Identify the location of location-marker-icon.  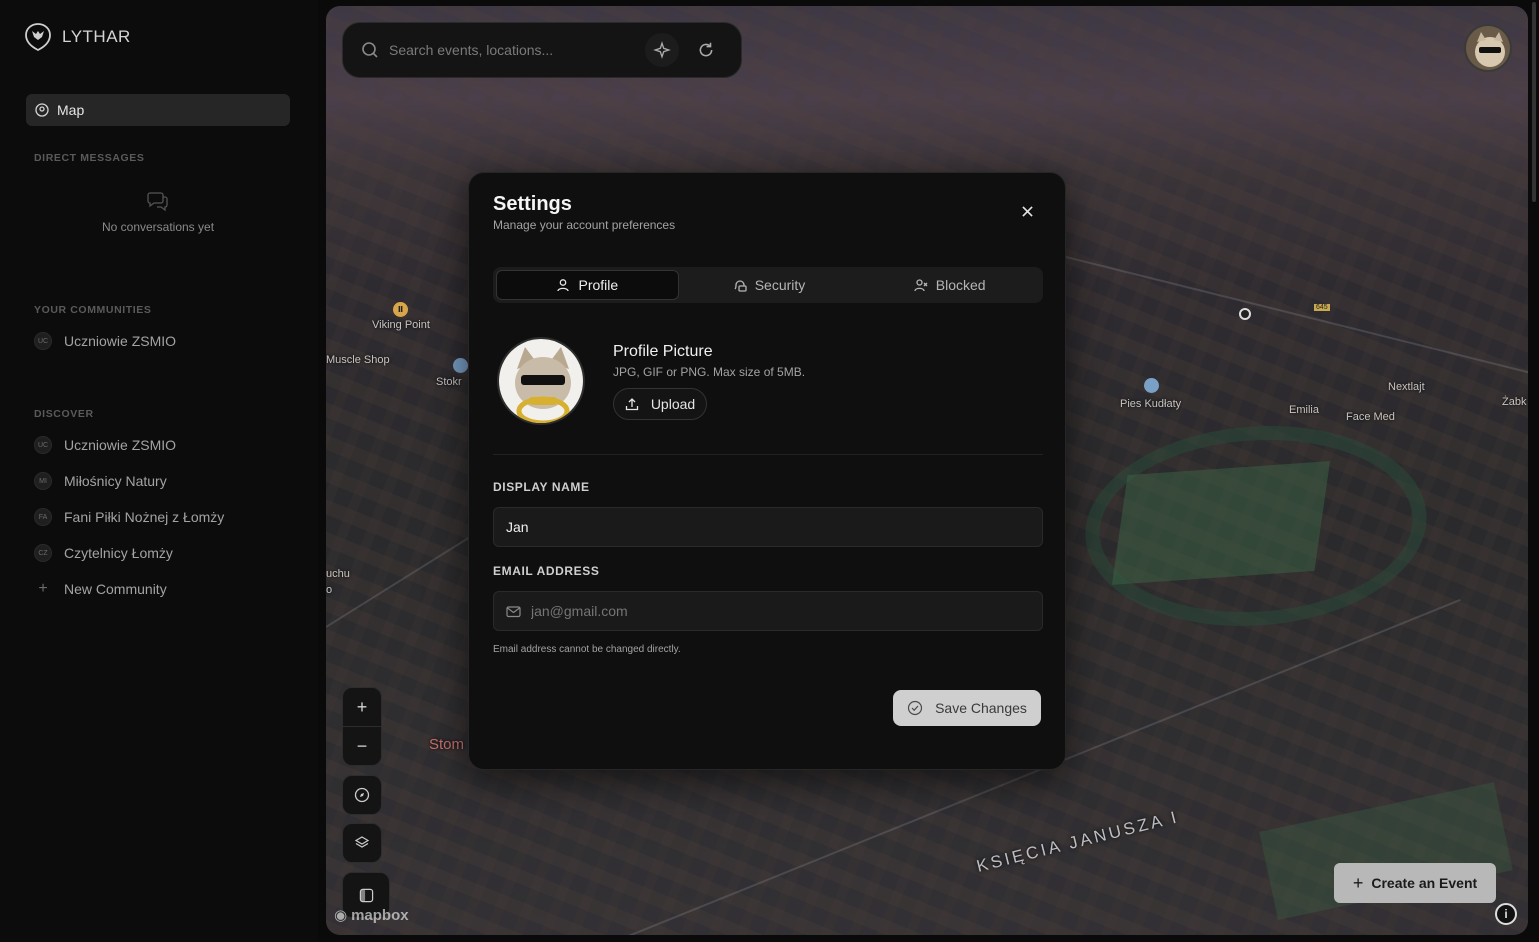
(1245, 314).